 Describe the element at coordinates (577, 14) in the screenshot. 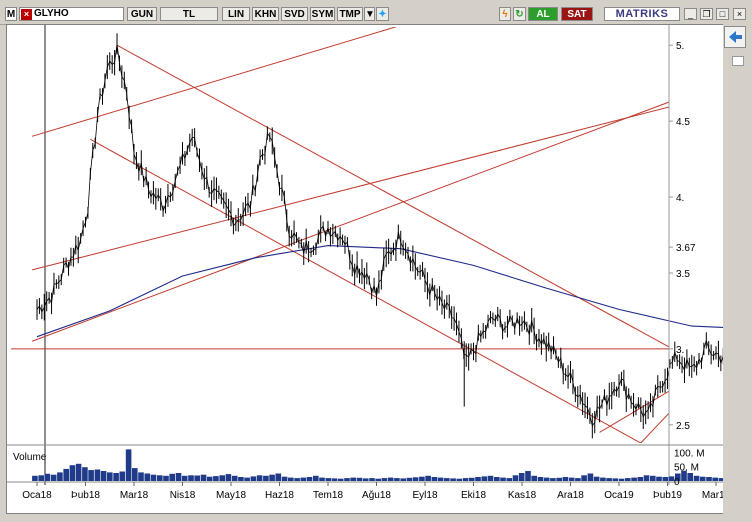

I see `sell-button: SAT` at that location.